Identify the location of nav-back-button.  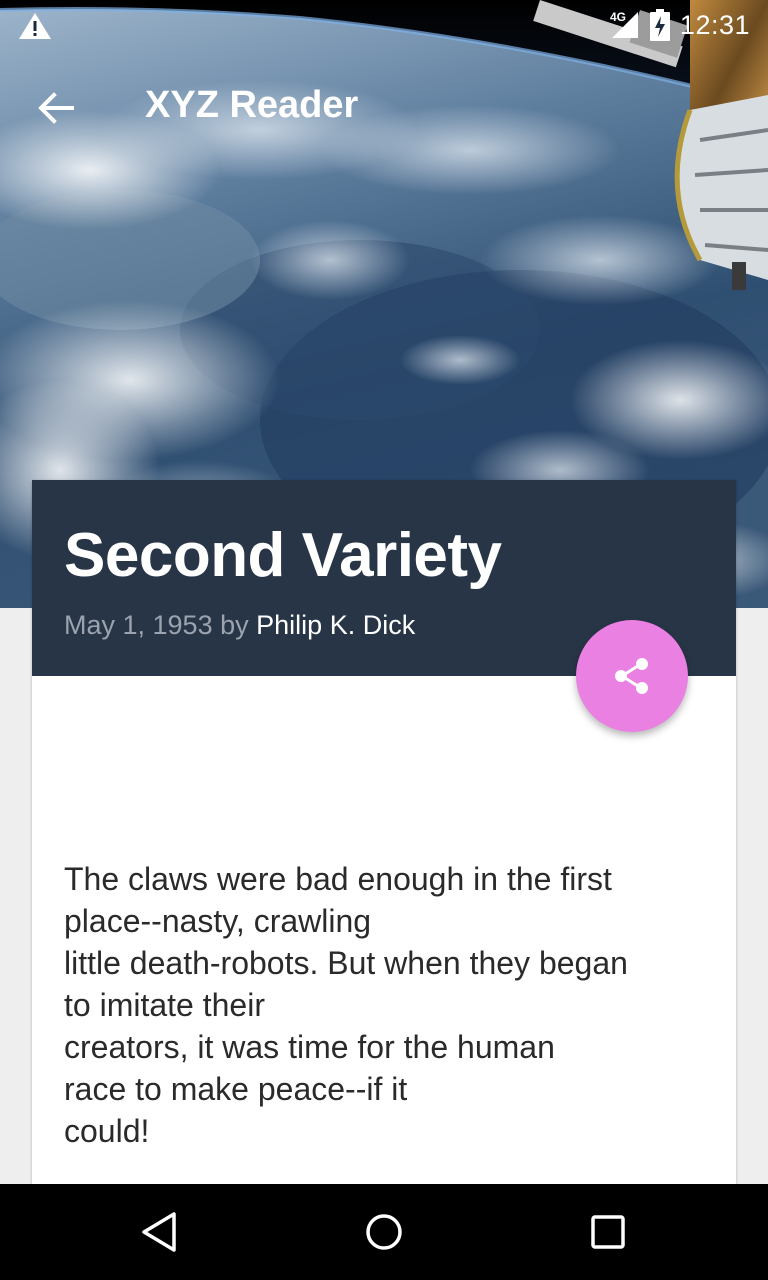
(160, 1232).